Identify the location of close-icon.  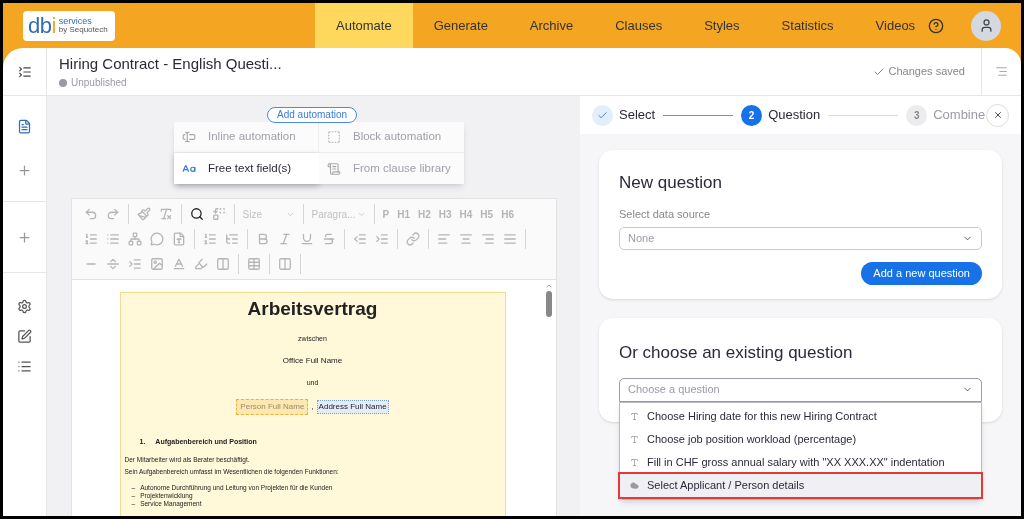
(997, 115).